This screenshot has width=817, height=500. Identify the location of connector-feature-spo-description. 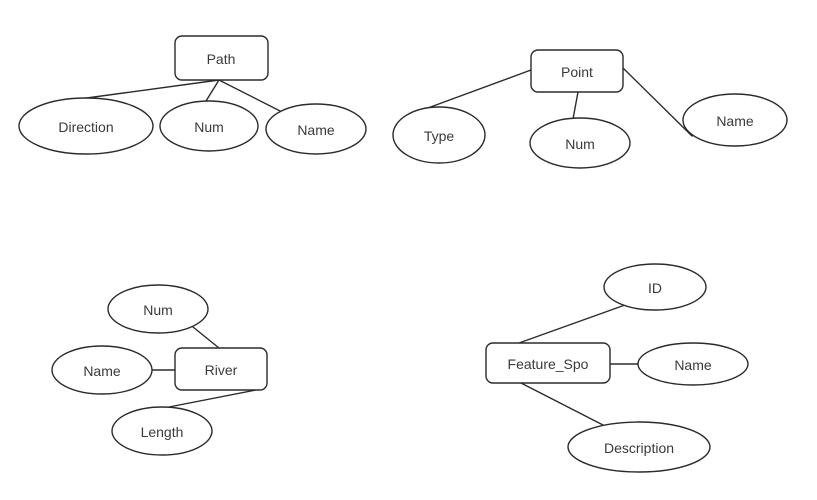
(562, 404).